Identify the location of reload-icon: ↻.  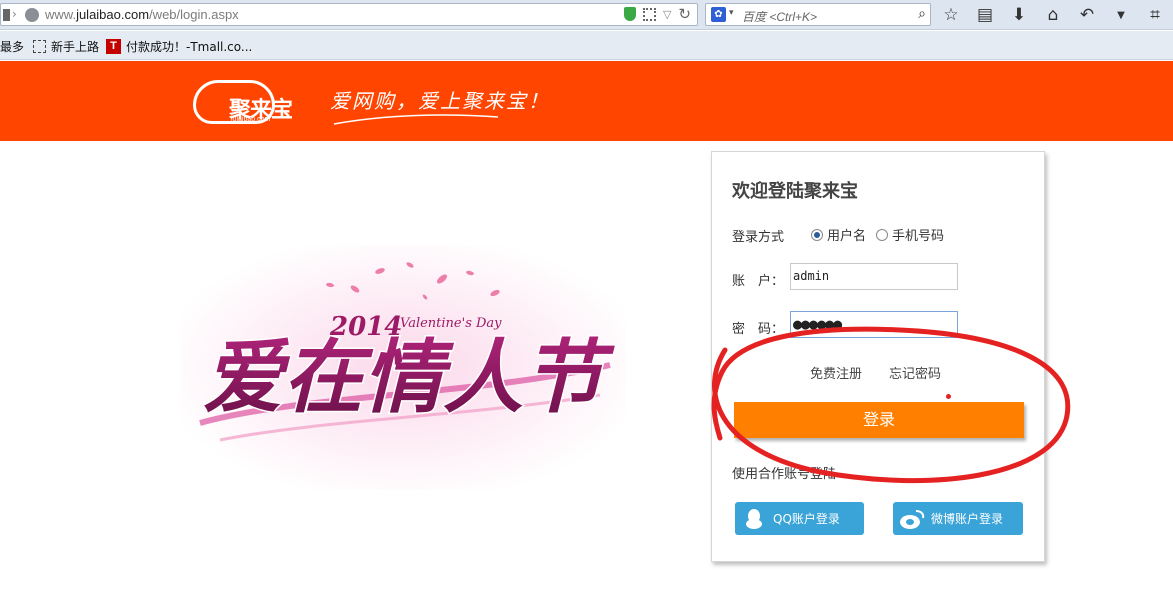
(684, 14).